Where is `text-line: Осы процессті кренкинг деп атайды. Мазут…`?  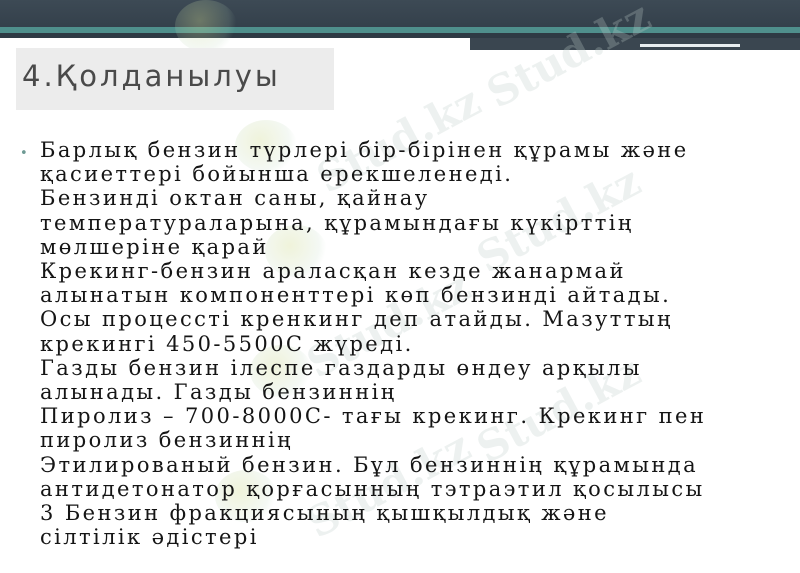
text-line: Осы процессті кренкинг деп атайды. Мазут… is located at coordinates (356, 319).